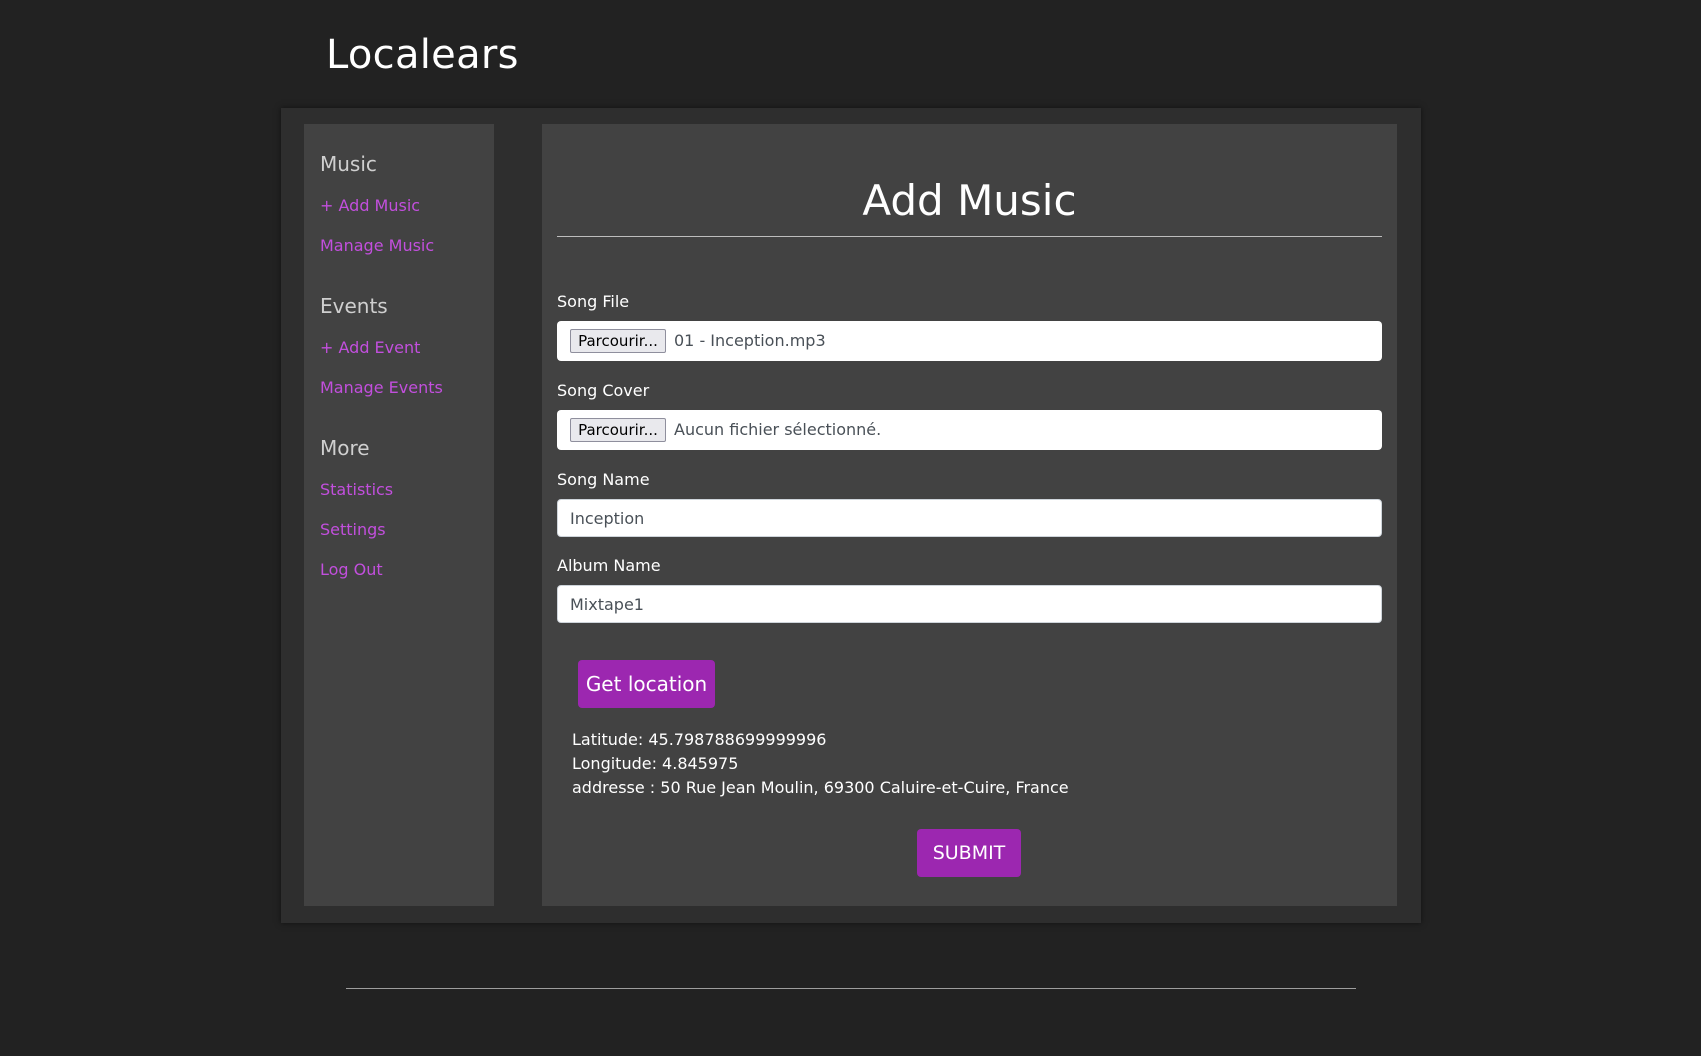  What do you see at coordinates (969, 200) in the screenshot?
I see `page-title: Add Music` at bounding box center [969, 200].